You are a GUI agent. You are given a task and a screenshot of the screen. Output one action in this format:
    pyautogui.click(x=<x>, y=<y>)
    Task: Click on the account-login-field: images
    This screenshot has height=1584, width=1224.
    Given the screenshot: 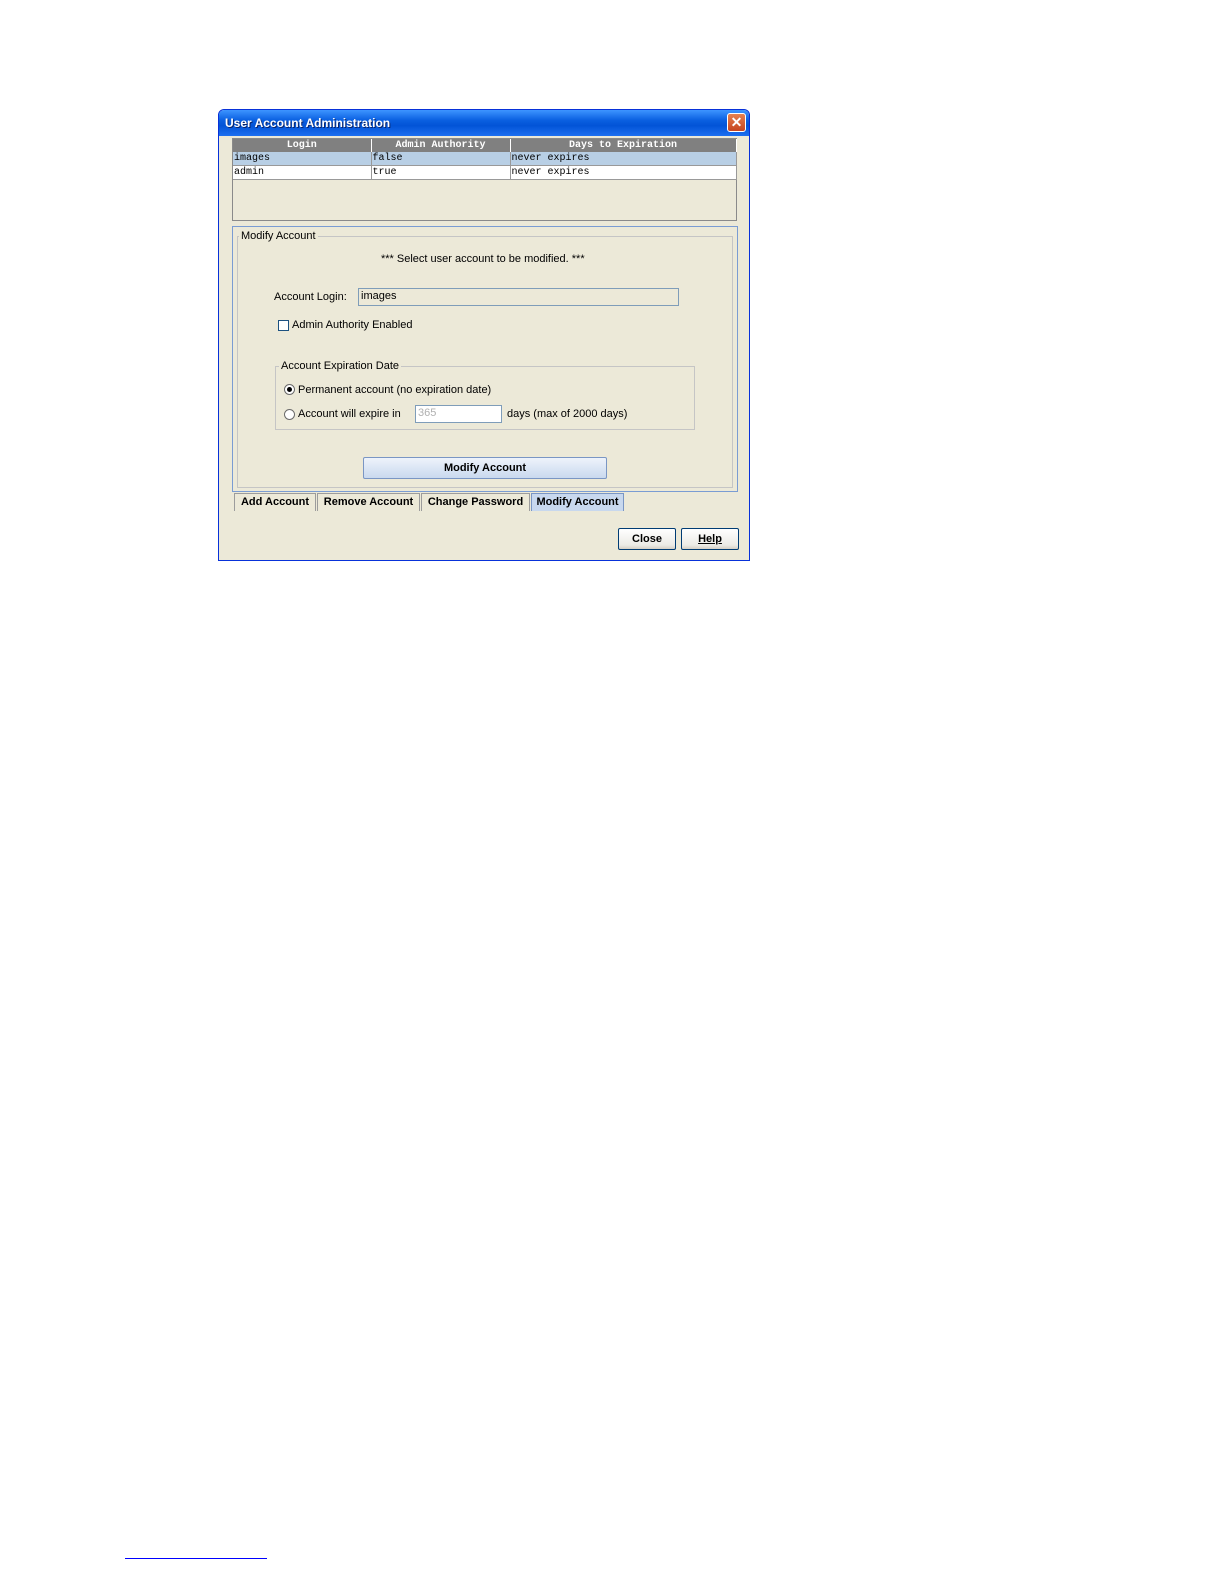 What is the action you would take?
    pyautogui.click(x=518, y=297)
    